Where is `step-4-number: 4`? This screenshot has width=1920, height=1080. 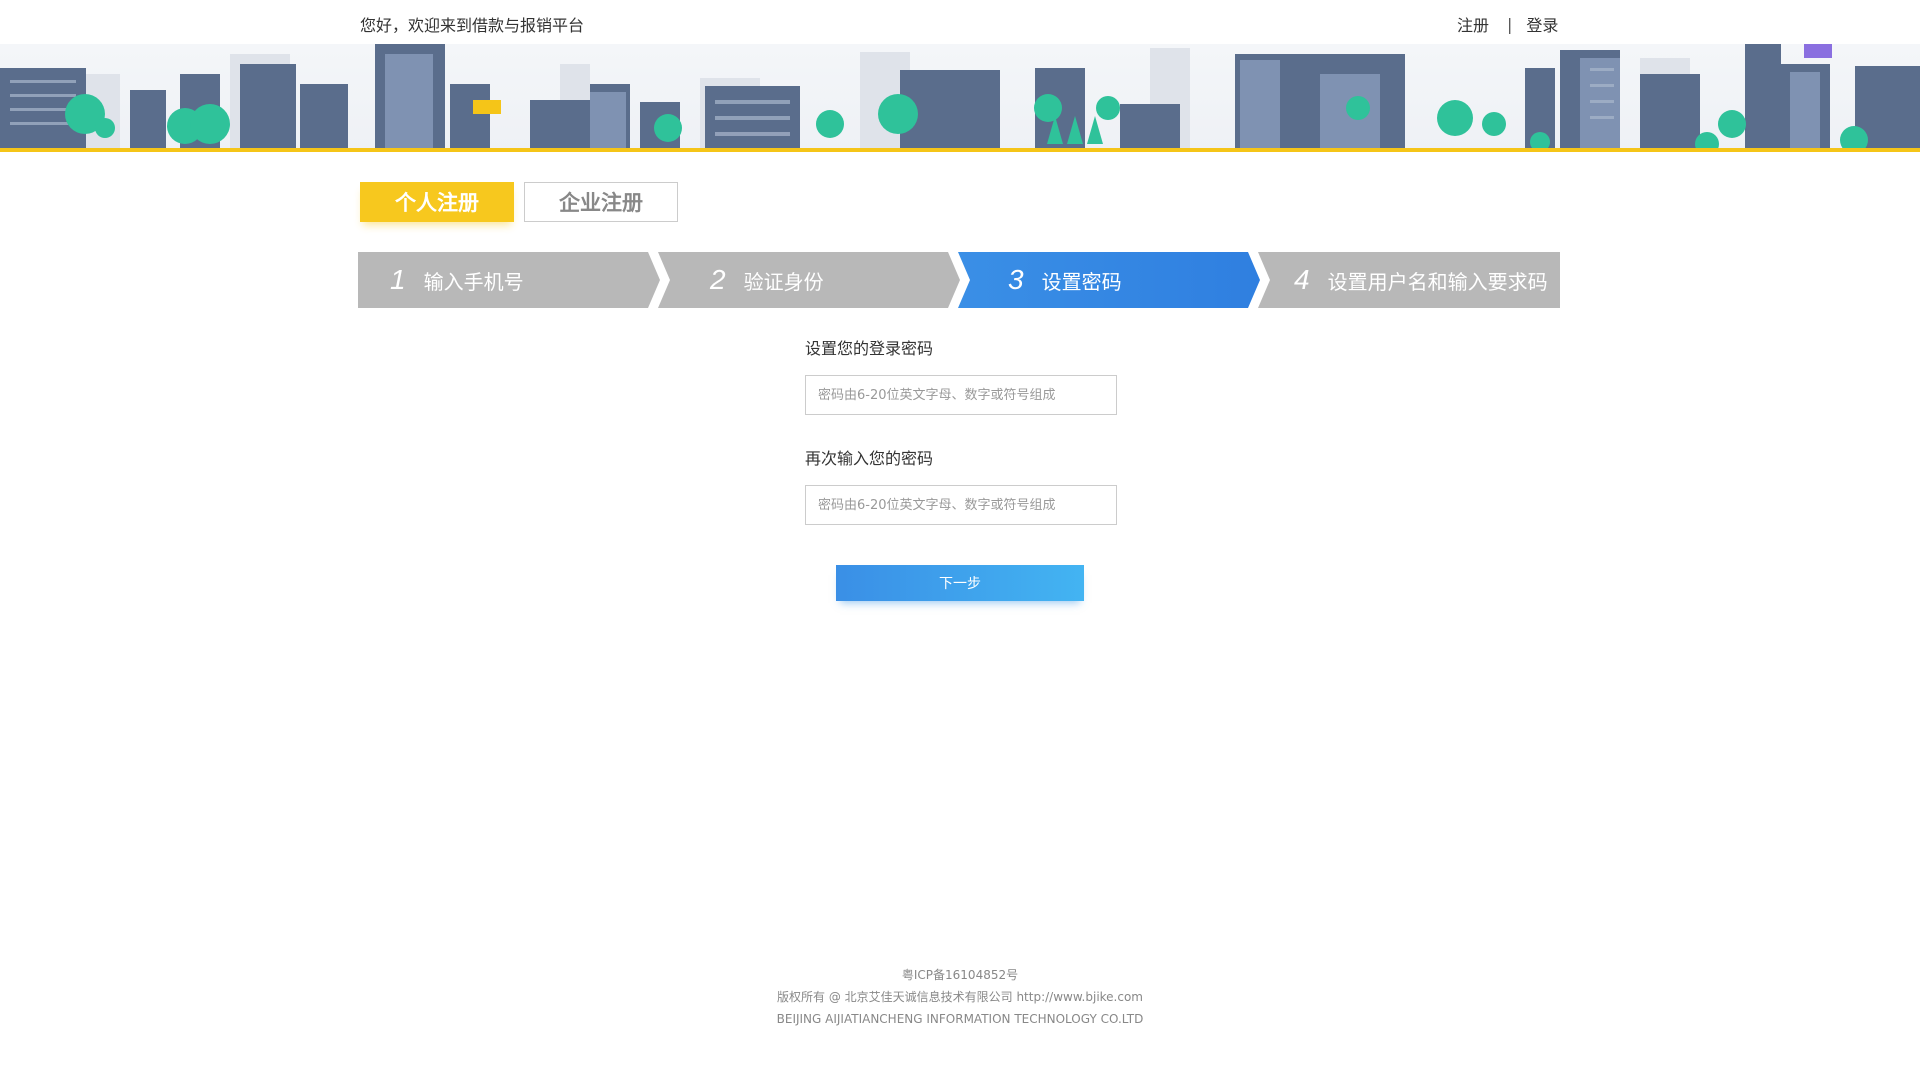
step-4-number: 4 is located at coordinates (1302, 279).